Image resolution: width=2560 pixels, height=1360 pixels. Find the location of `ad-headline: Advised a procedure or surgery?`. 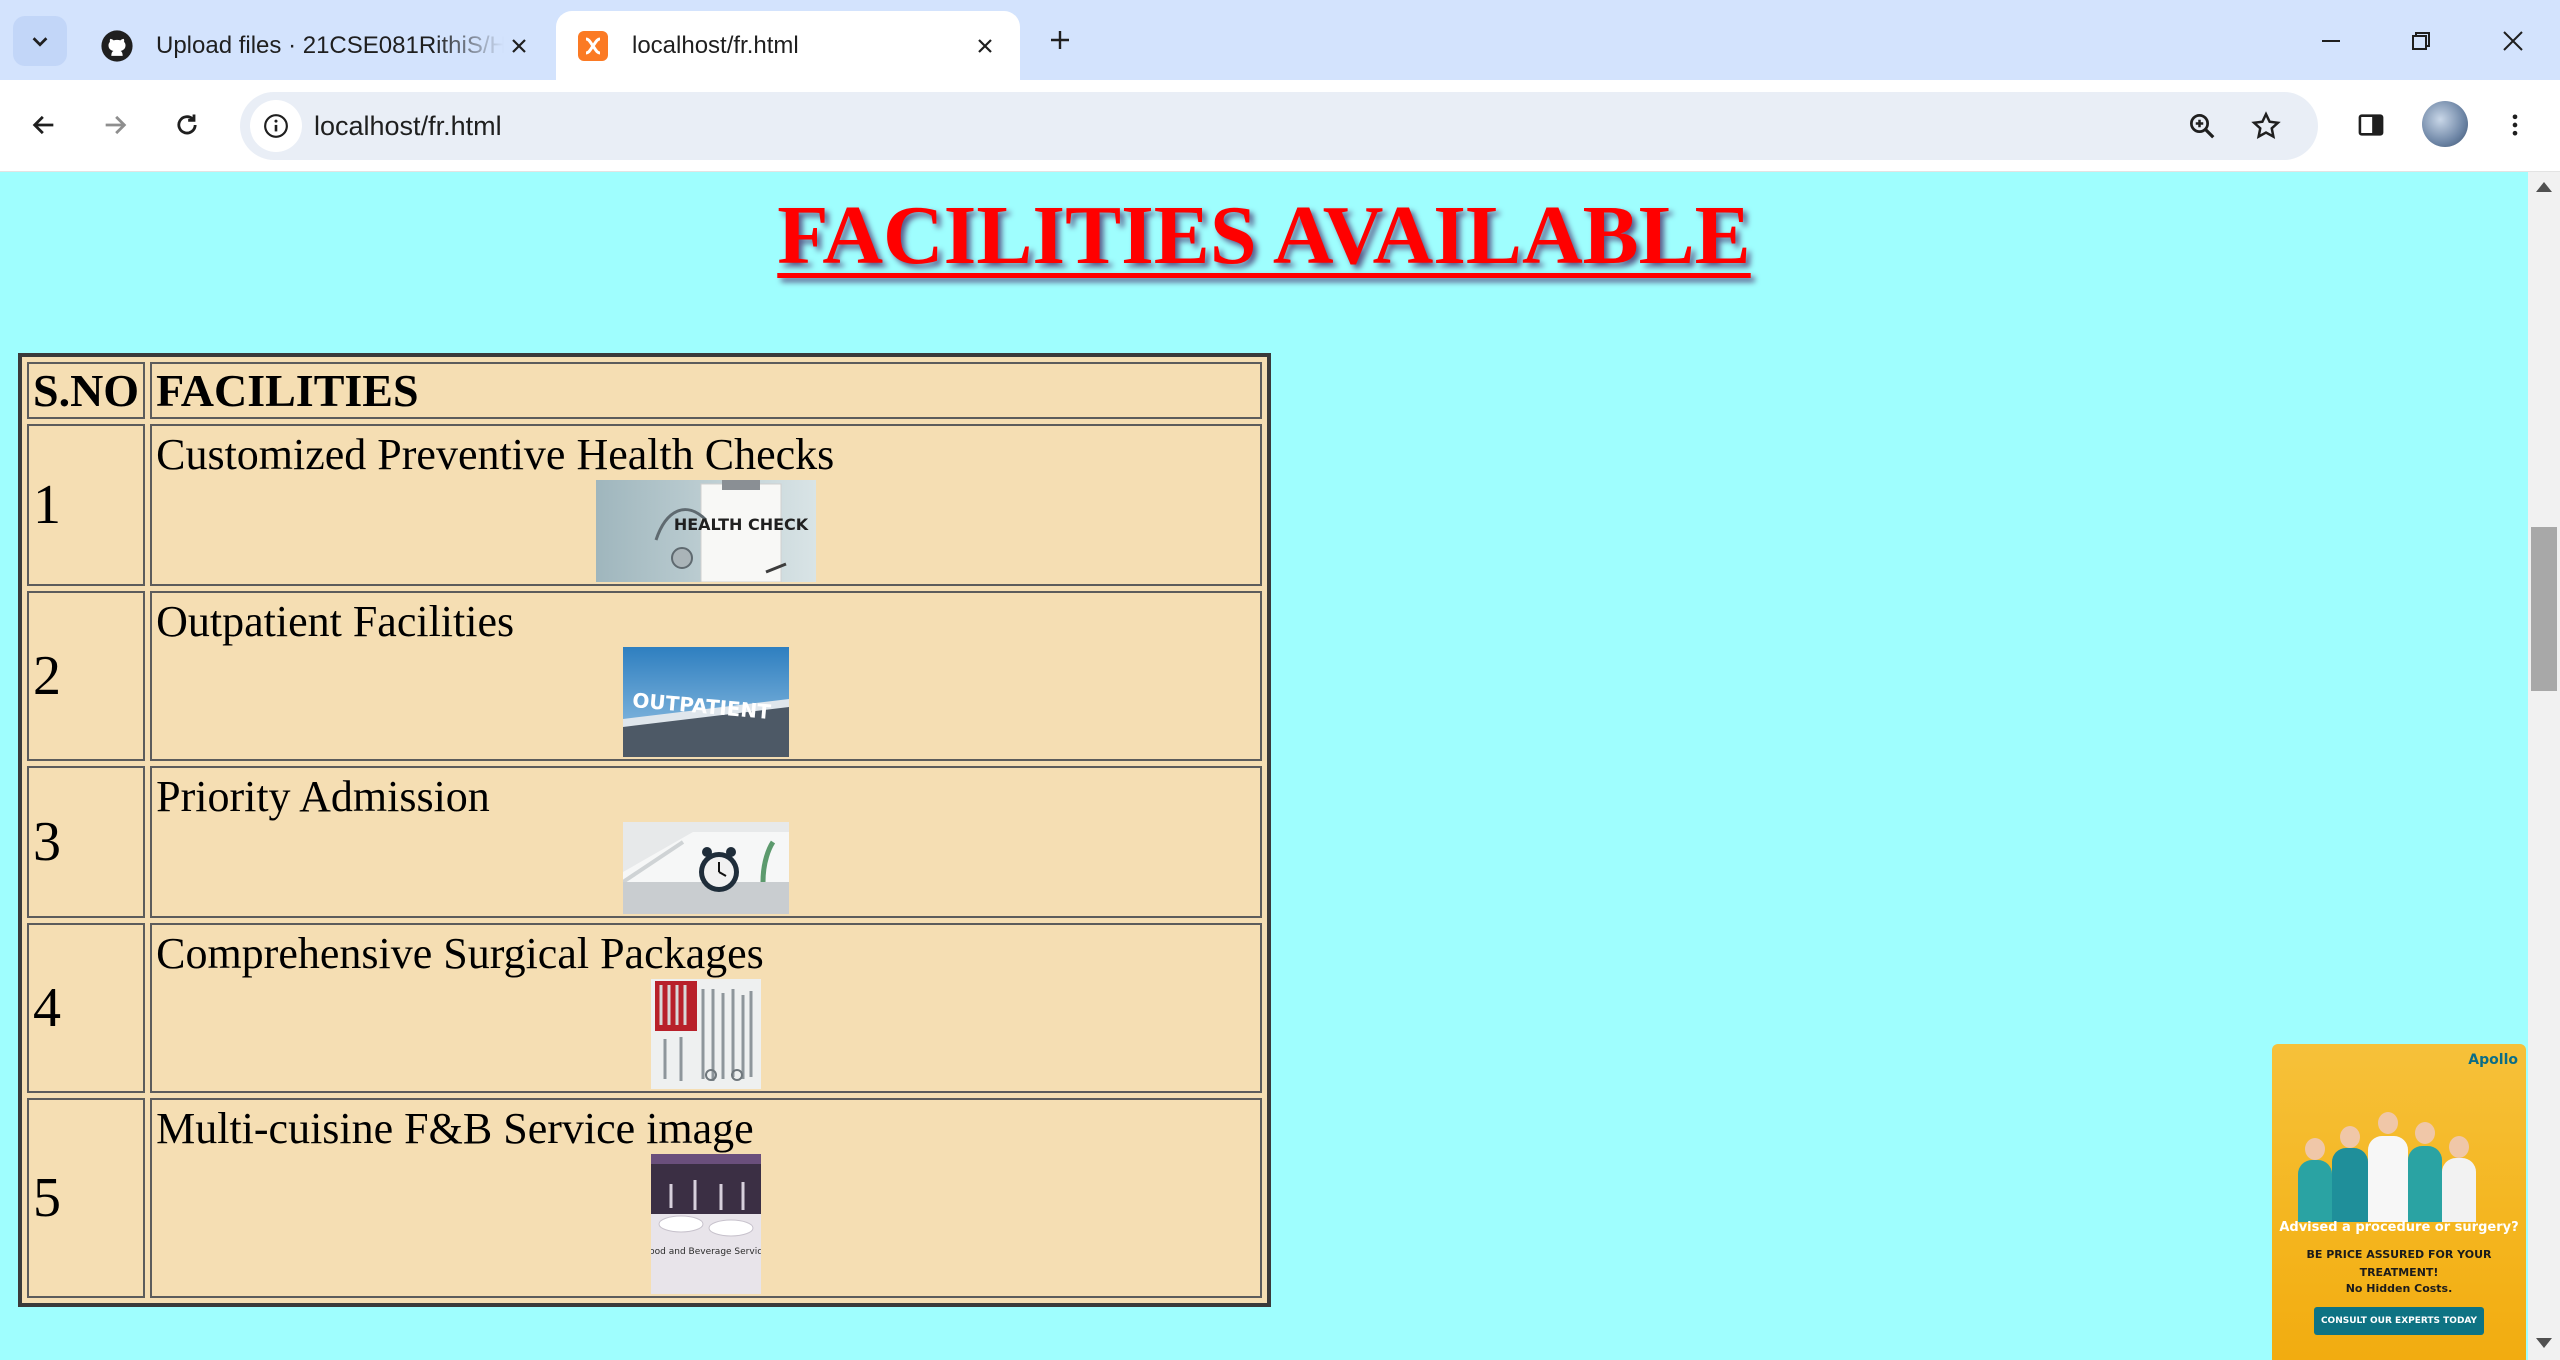

ad-headline: Advised a procedure or surgery? is located at coordinates (2399, 1227).